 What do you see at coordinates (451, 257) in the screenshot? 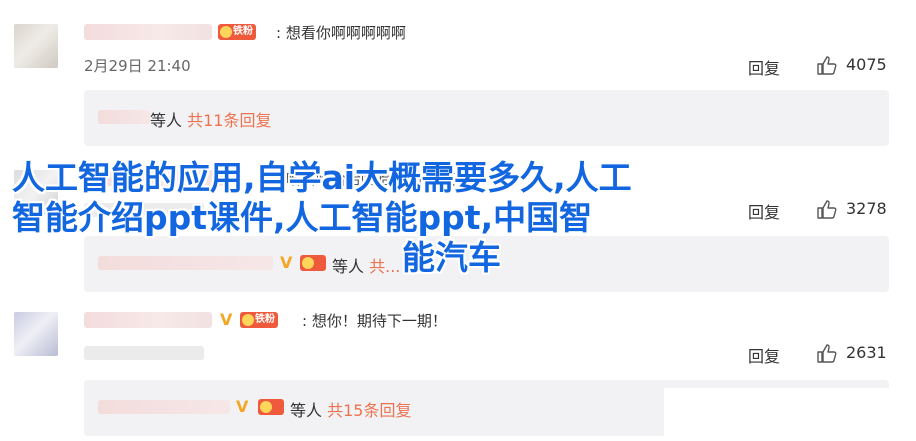
I see `overlay-line-3: 能汽车` at bounding box center [451, 257].